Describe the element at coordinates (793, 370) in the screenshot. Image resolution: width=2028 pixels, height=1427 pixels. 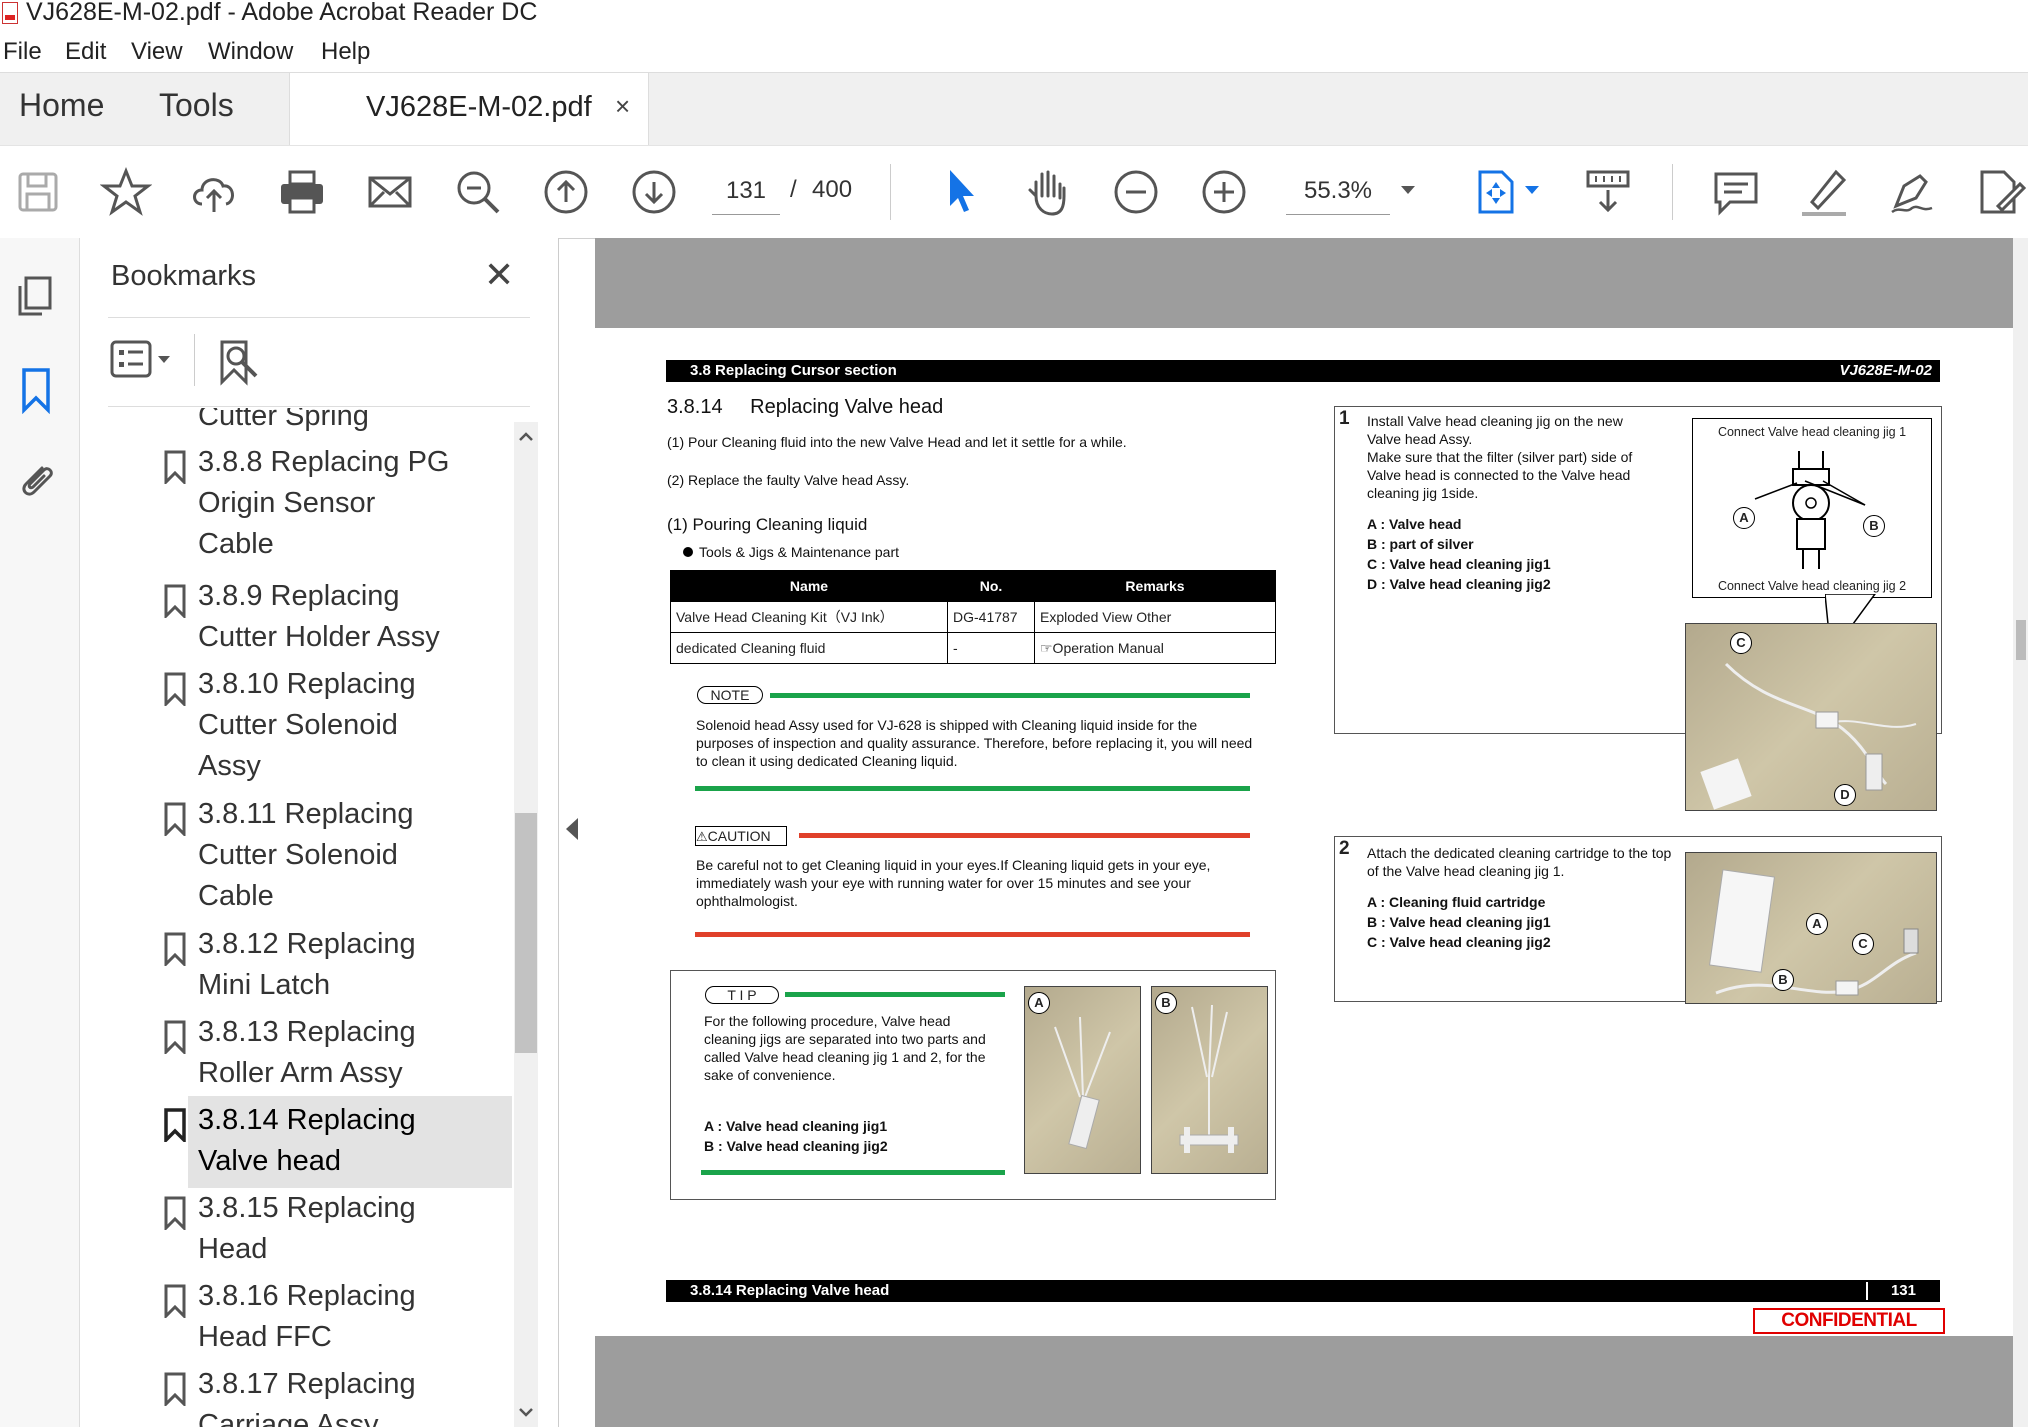
I see `page-header-left: 3.8 Replacing Cursor section` at that location.